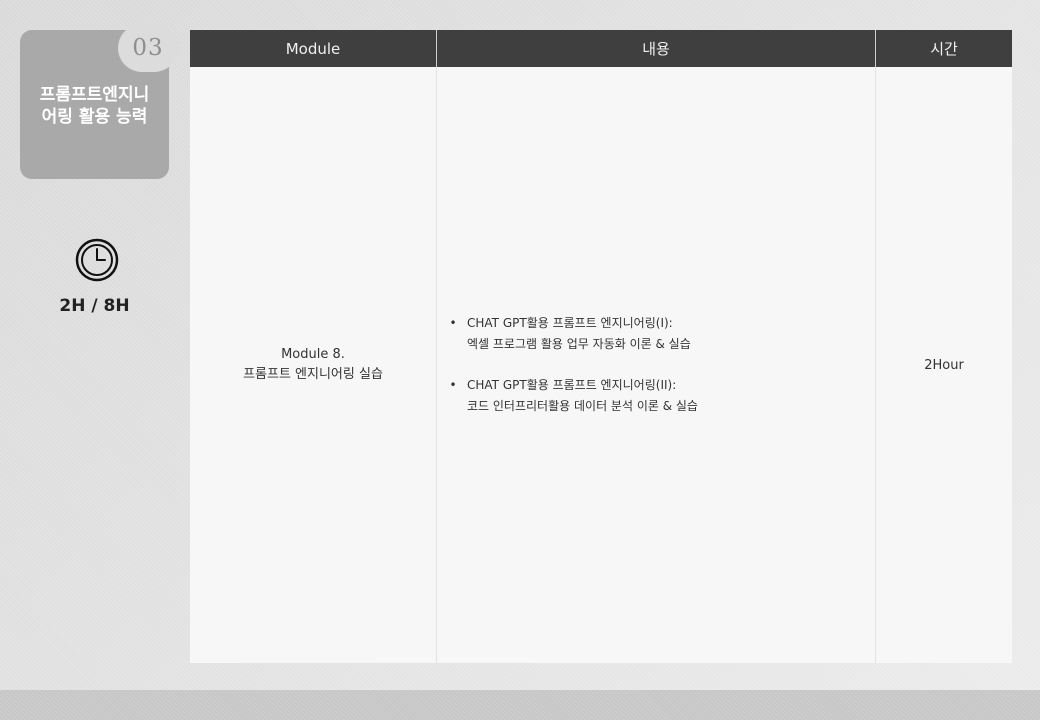  I want to click on content-item-desc: 코드 인터프리터활용 데이터 분석 이론 & 실습, so click(582, 406).